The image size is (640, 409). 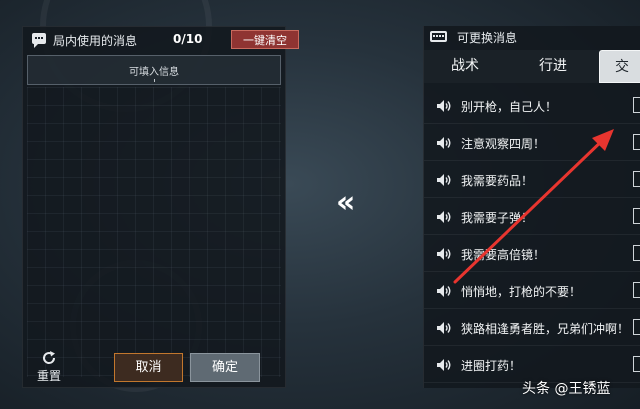 I want to click on list-item: 狭路相逢勇者胜，兄弟们冲啊！, so click(x=532, y=328).